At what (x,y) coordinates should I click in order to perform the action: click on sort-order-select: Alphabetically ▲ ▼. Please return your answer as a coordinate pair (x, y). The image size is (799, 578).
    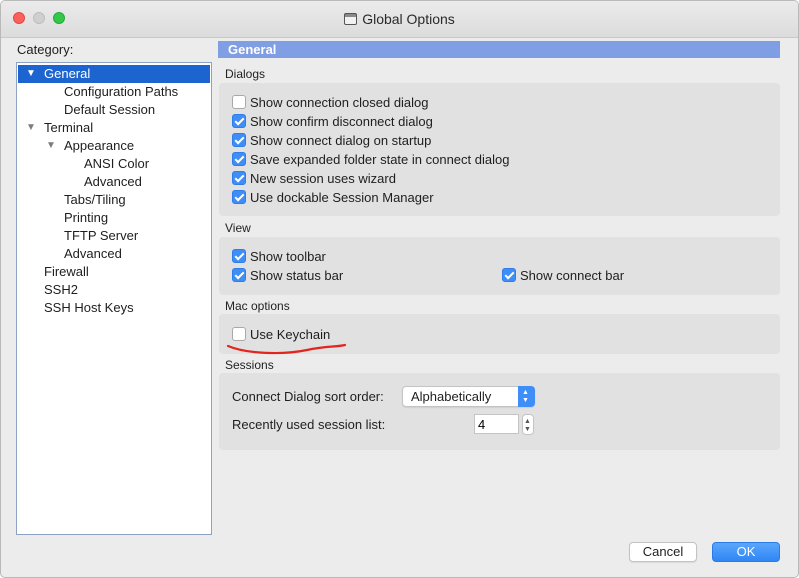
    Looking at the image, I should click on (468, 396).